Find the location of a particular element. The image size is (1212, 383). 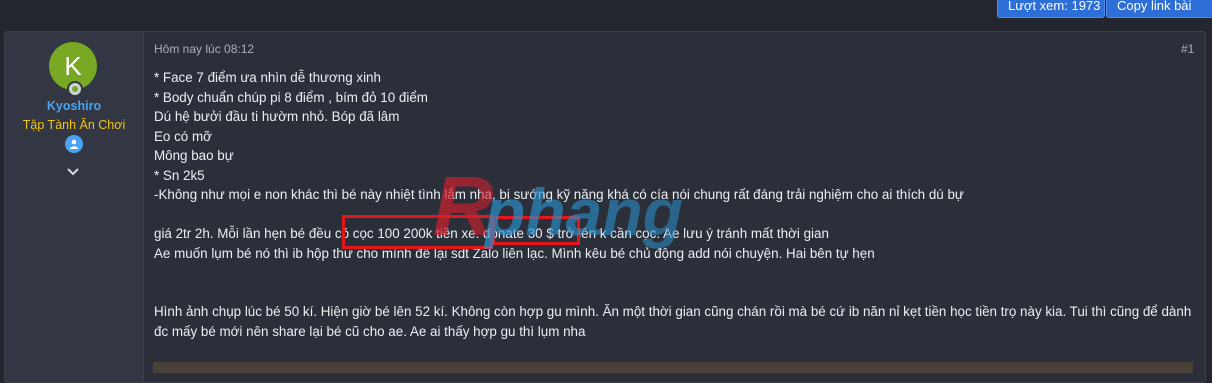

copy-link-button: Copy link bài is located at coordinates (1159, 9).